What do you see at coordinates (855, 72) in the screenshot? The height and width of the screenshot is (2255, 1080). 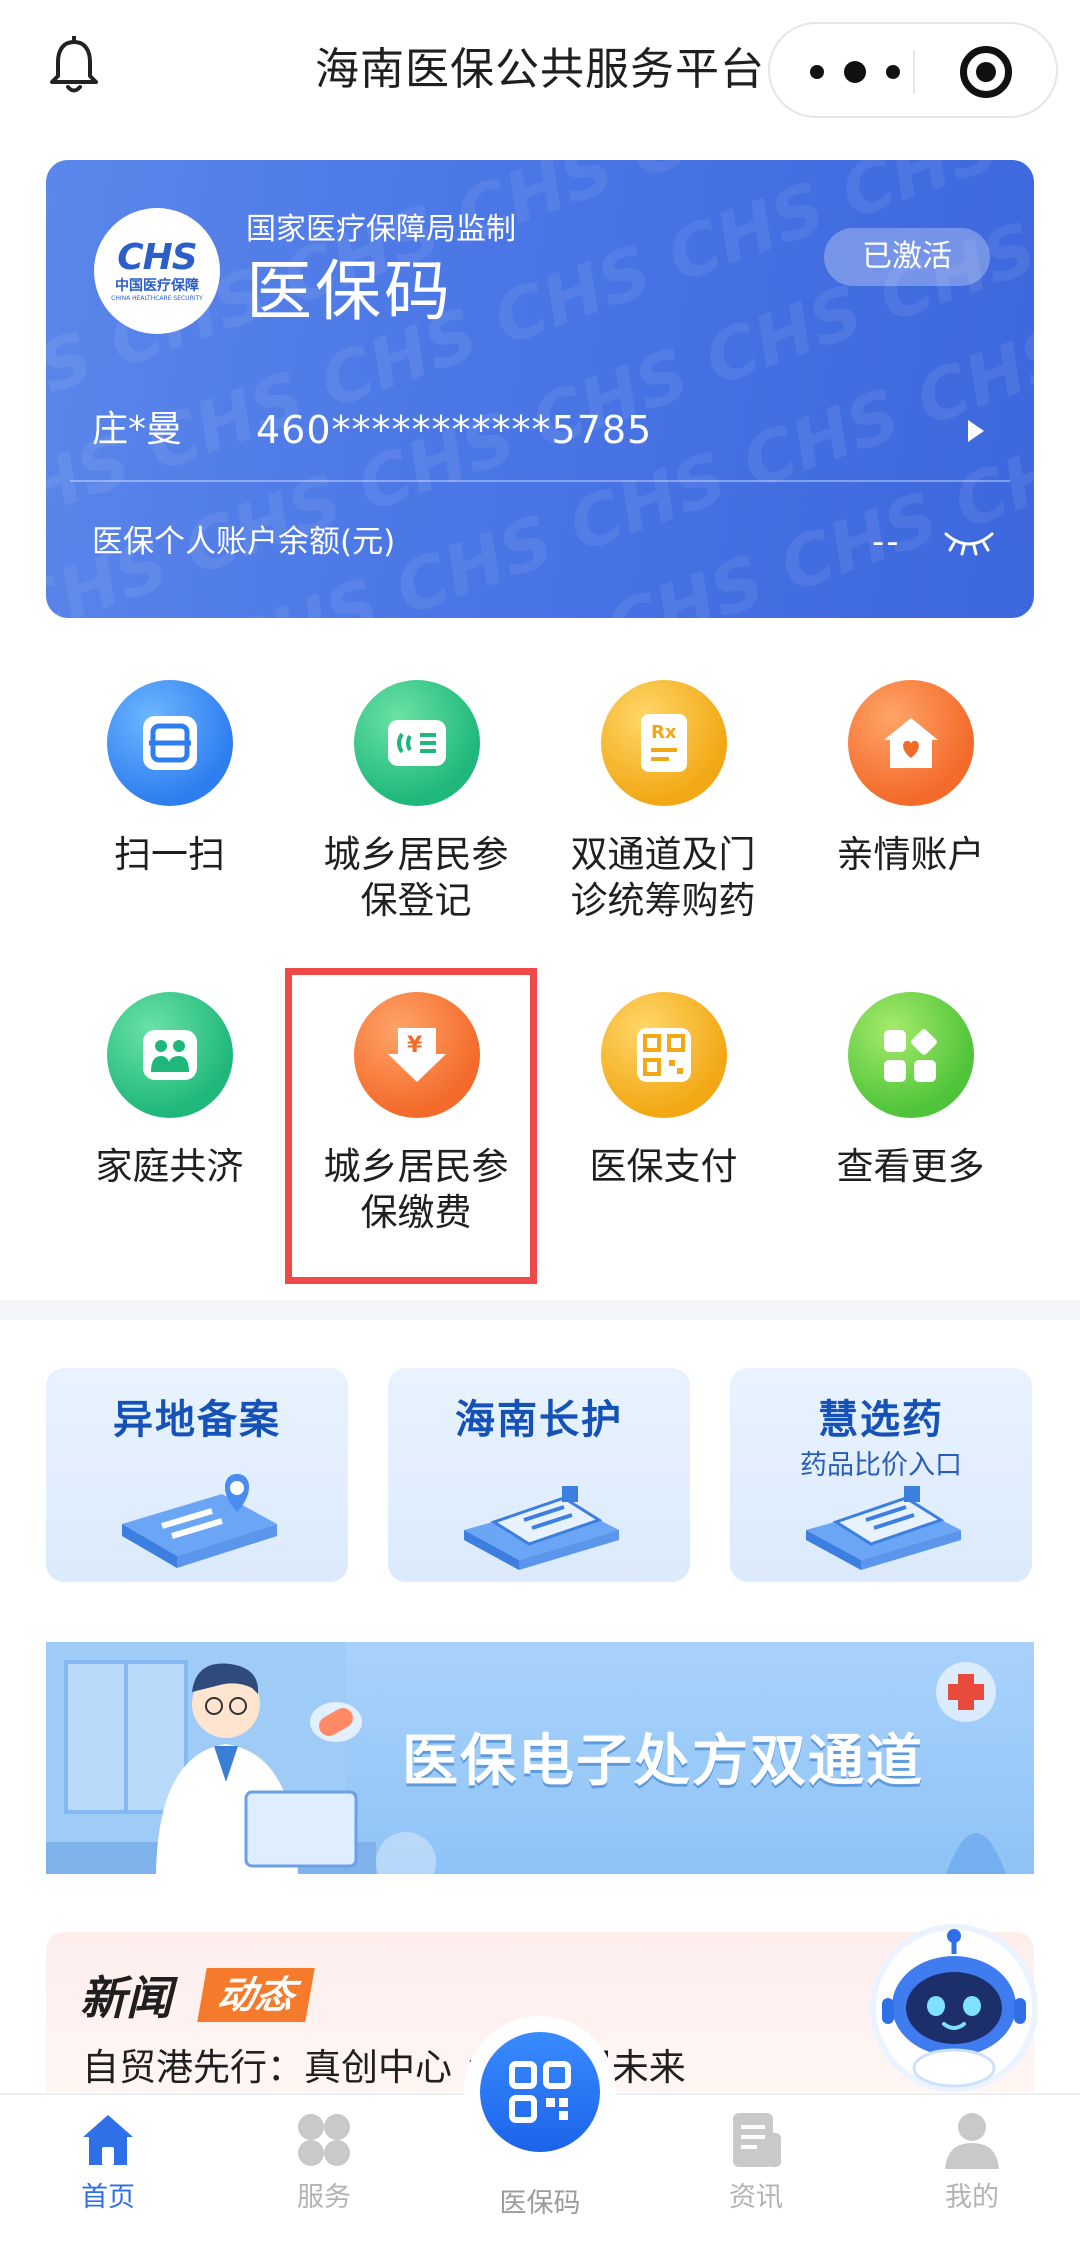 I see `more-options-icon` at bounding box center [855, 72].